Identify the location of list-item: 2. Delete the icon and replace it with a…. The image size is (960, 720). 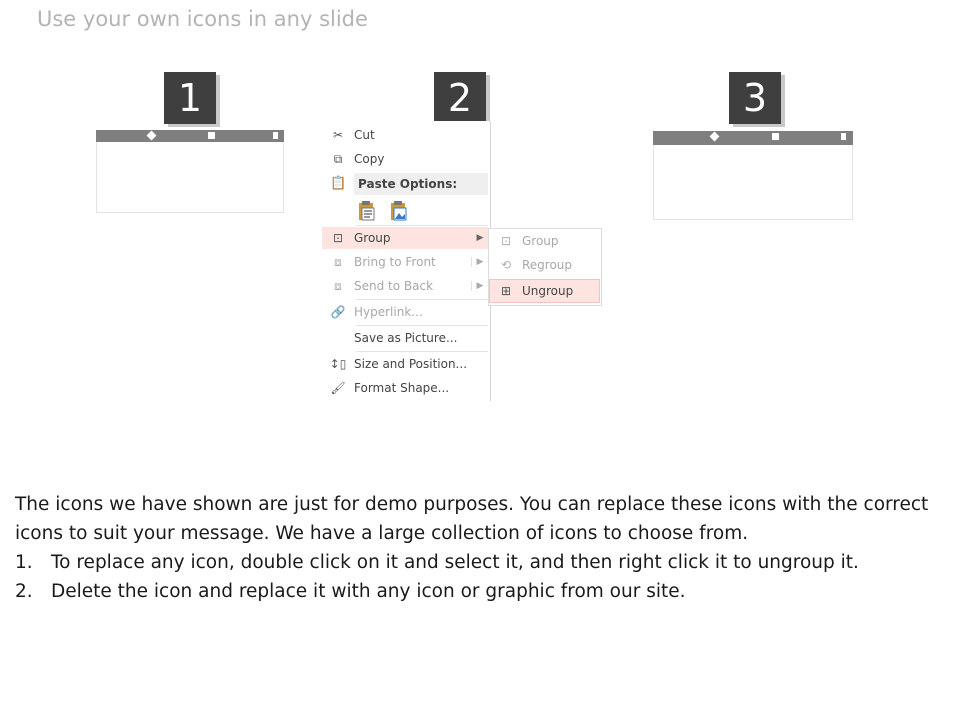
(350, 591).